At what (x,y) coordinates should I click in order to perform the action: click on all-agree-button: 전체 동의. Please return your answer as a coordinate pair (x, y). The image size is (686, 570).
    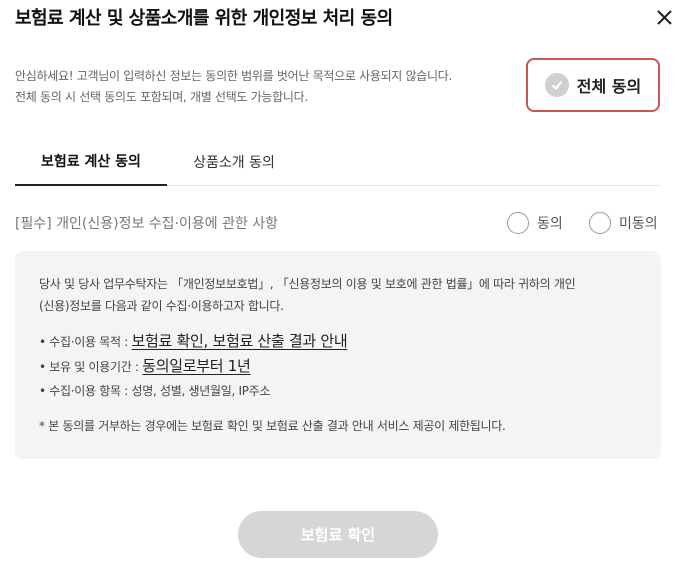
    Looking at the image, I should click on (593, 85).